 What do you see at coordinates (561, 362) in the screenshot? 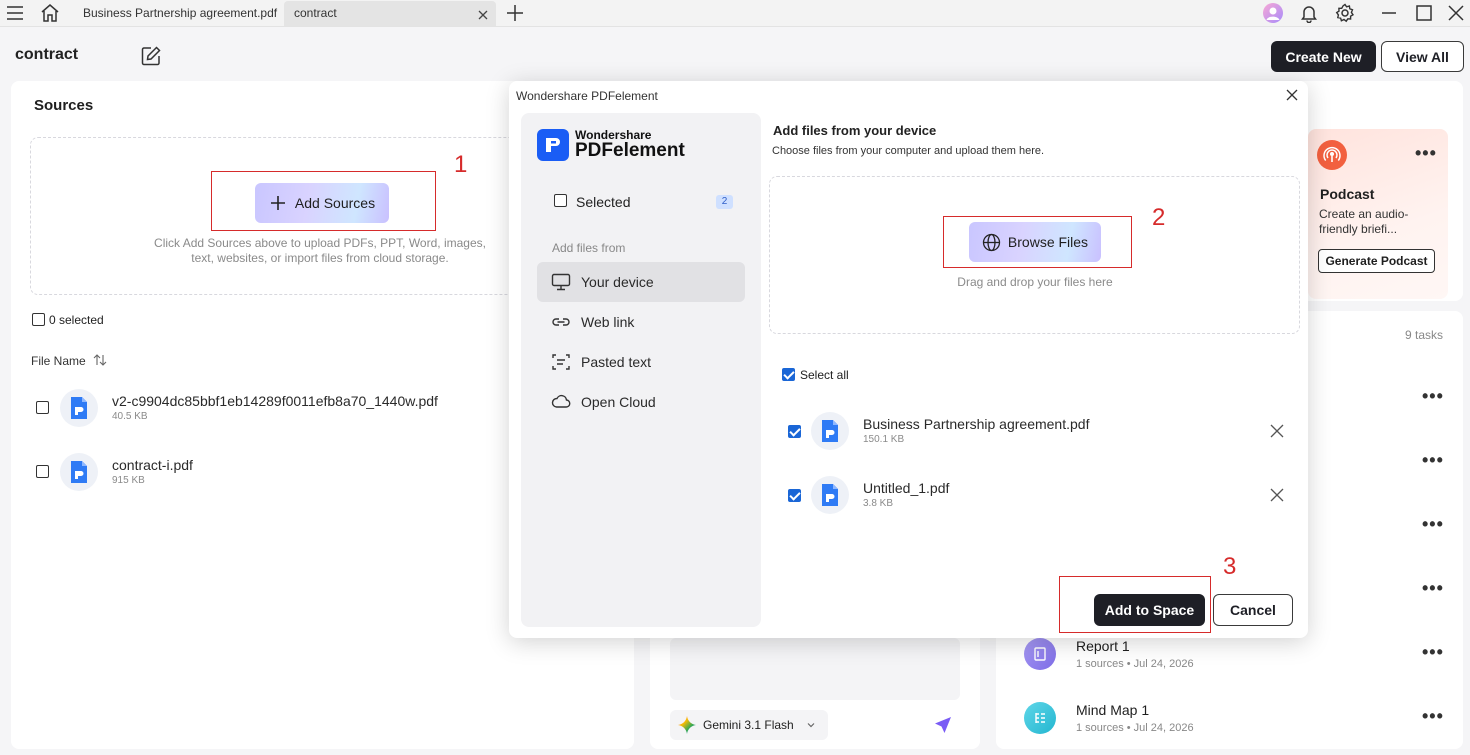
I see `text-scan-icon` at bounding box center [561, 362].